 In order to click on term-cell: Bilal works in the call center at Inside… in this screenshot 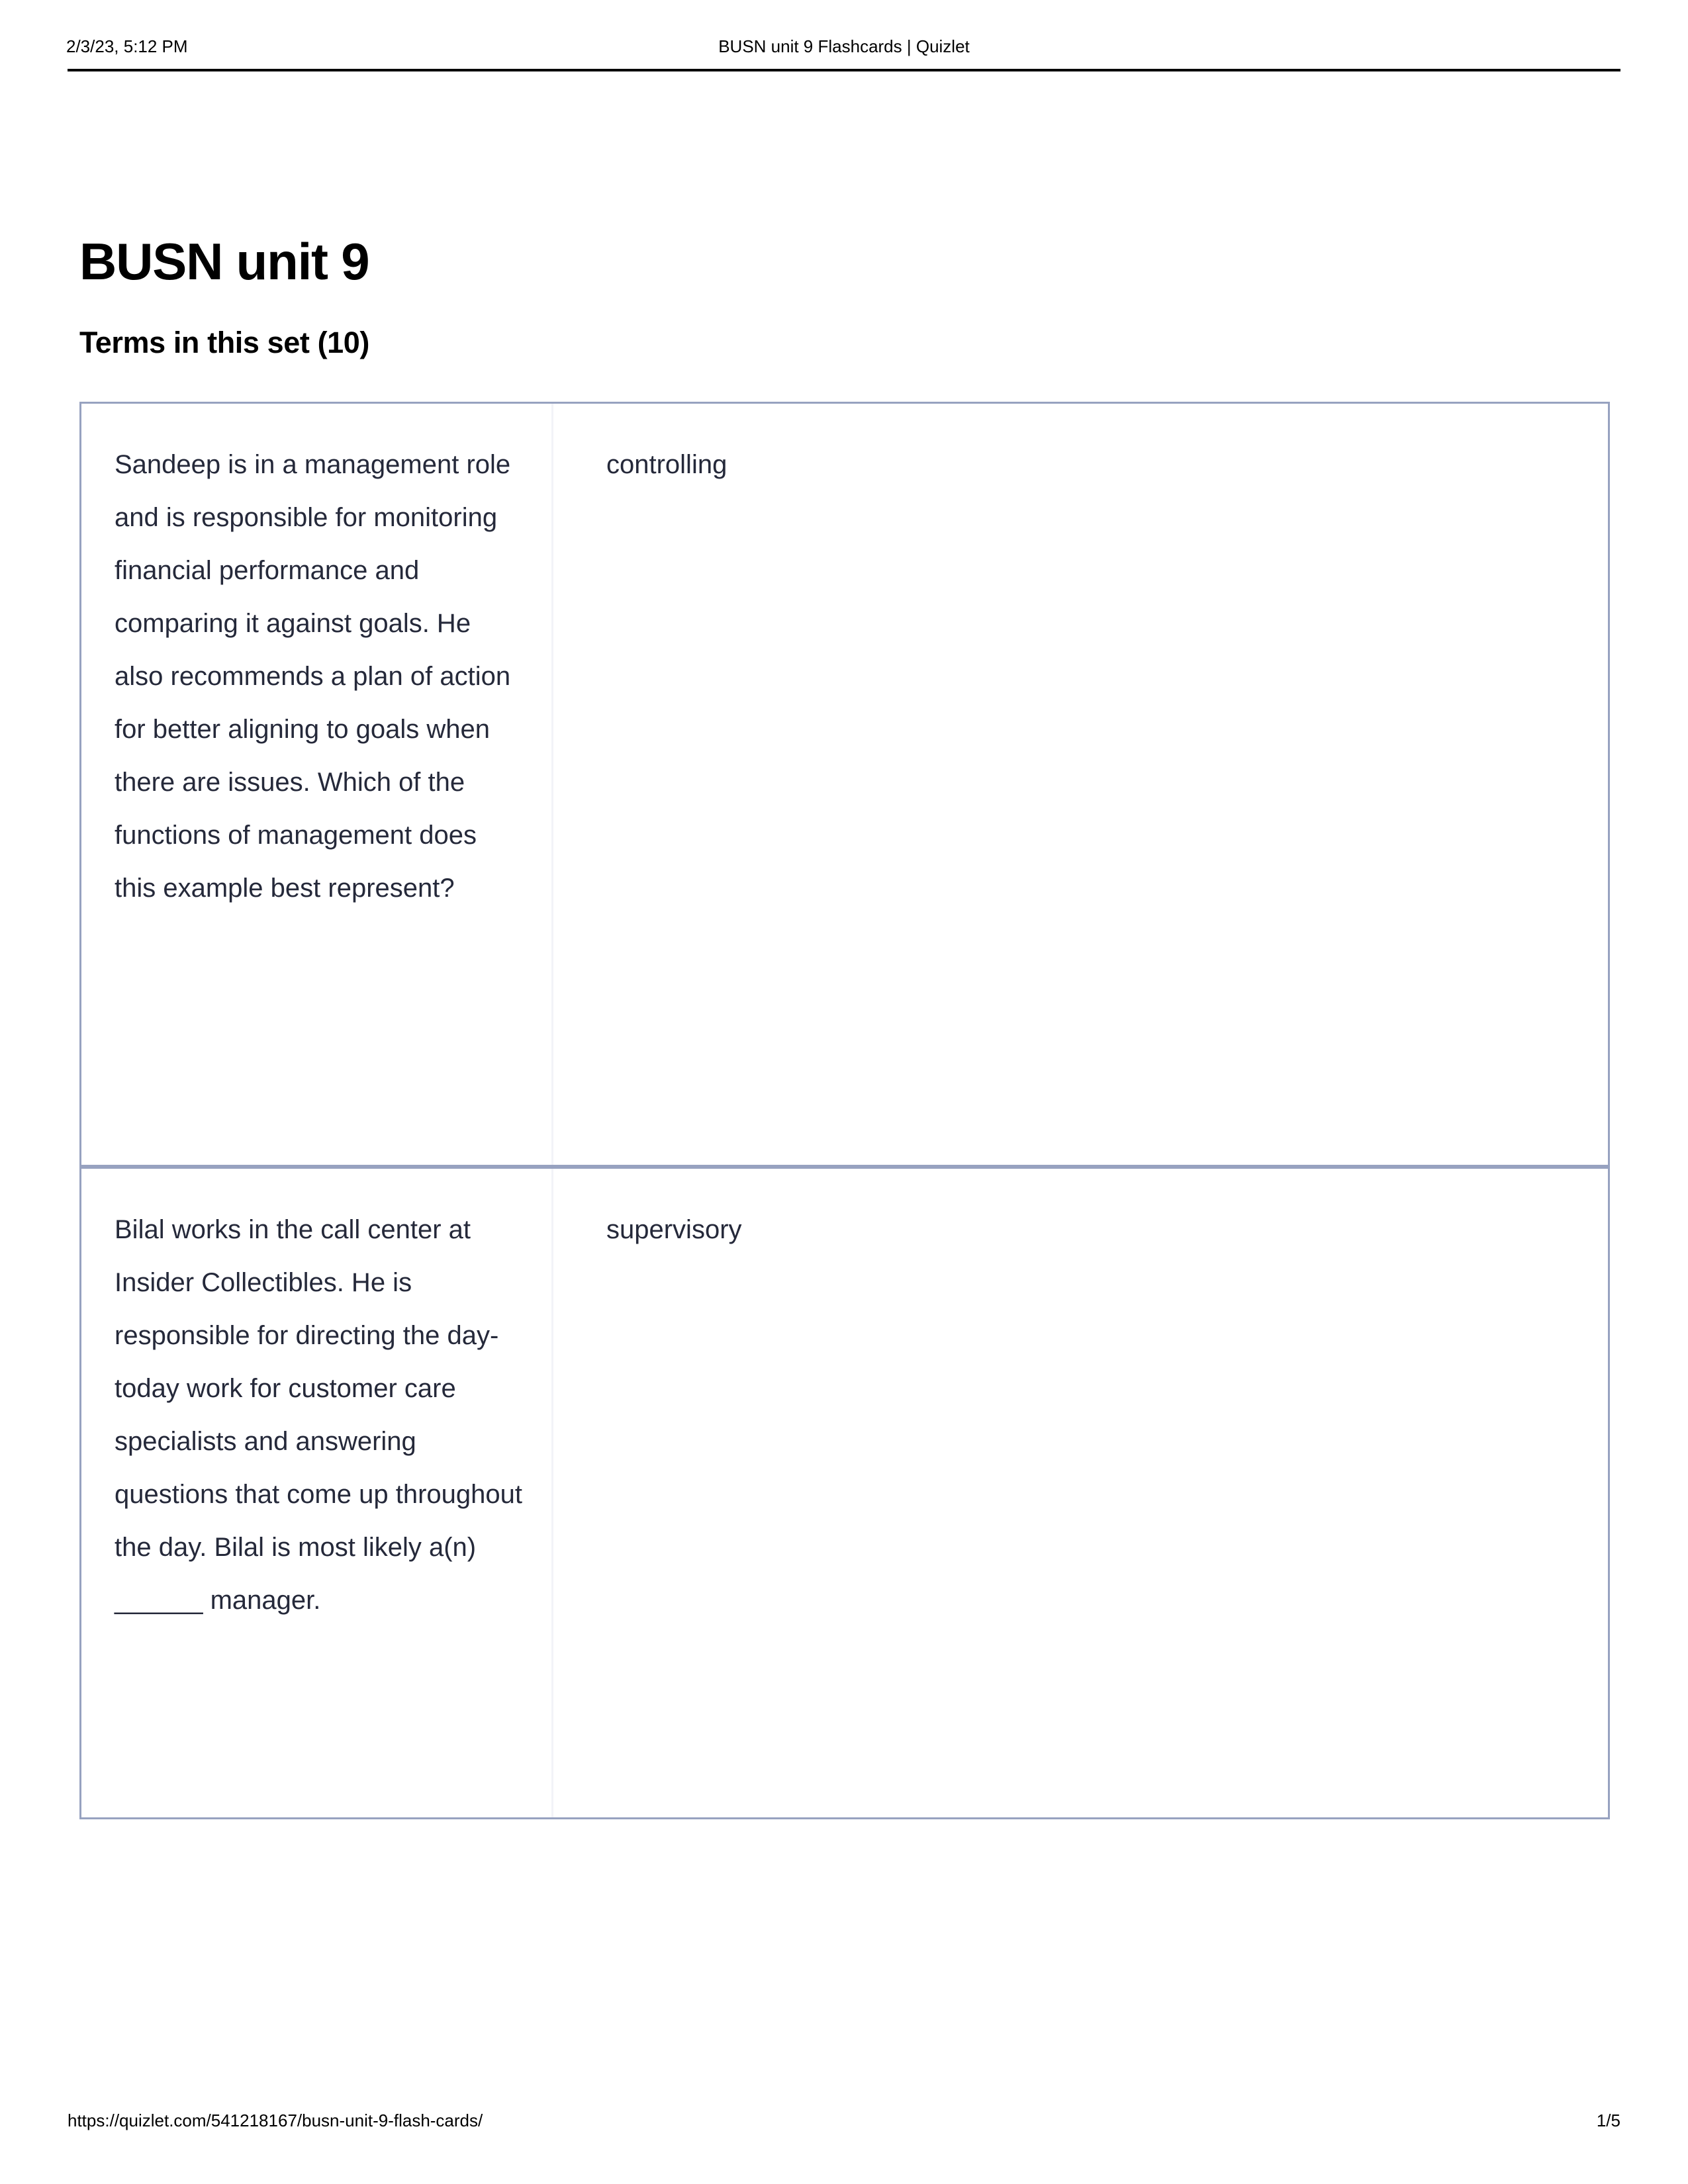, I will do `click(317, 1493)`.